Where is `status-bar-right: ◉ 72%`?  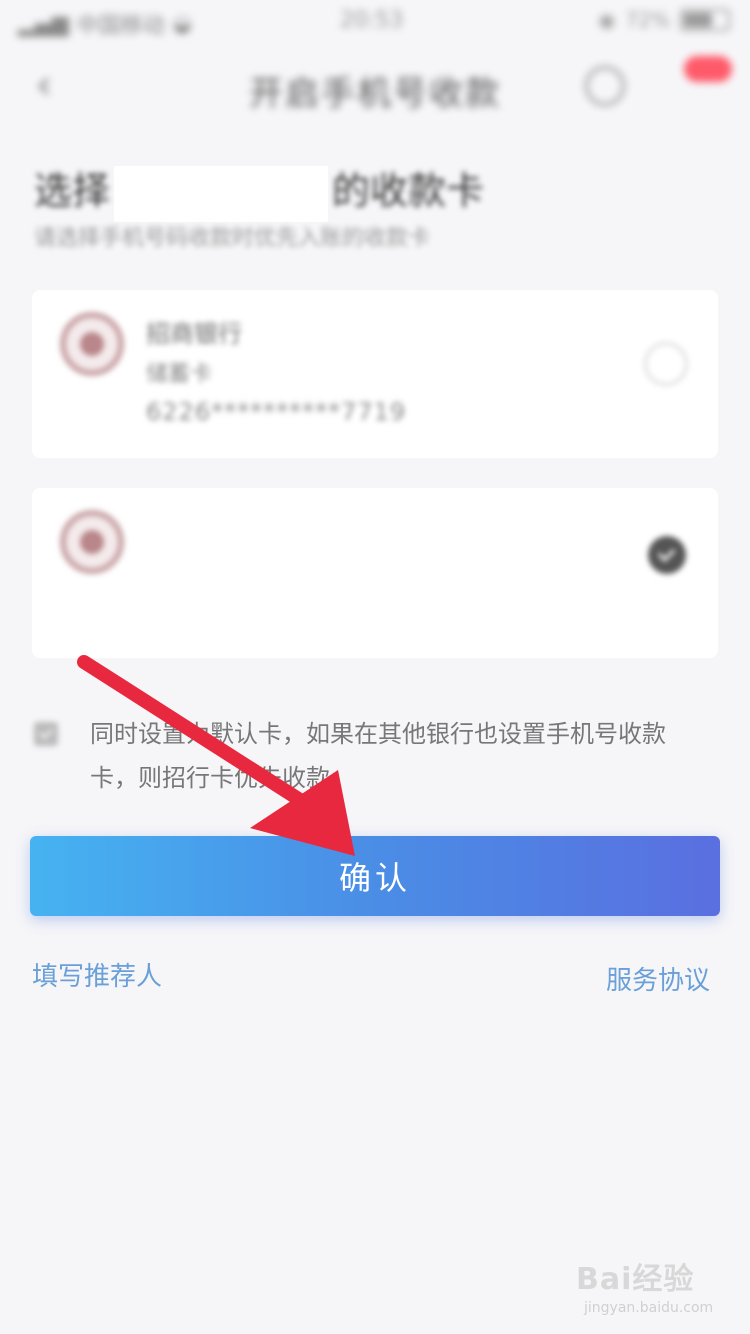
status-bar-right: ◉ 72% is located at coordinates (664, 20).